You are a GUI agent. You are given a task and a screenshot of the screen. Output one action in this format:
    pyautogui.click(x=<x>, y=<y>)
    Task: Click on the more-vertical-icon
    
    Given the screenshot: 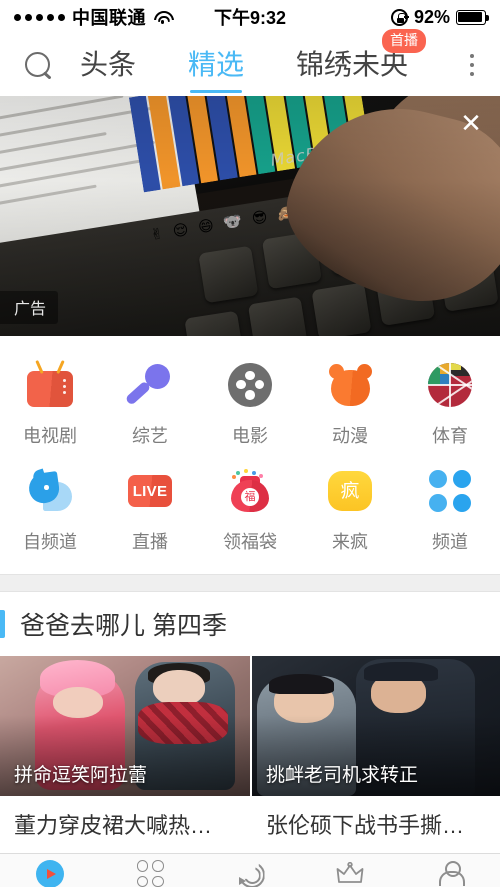 What is the action you would take?
    pyautogui.click(x=472, y=65)
    